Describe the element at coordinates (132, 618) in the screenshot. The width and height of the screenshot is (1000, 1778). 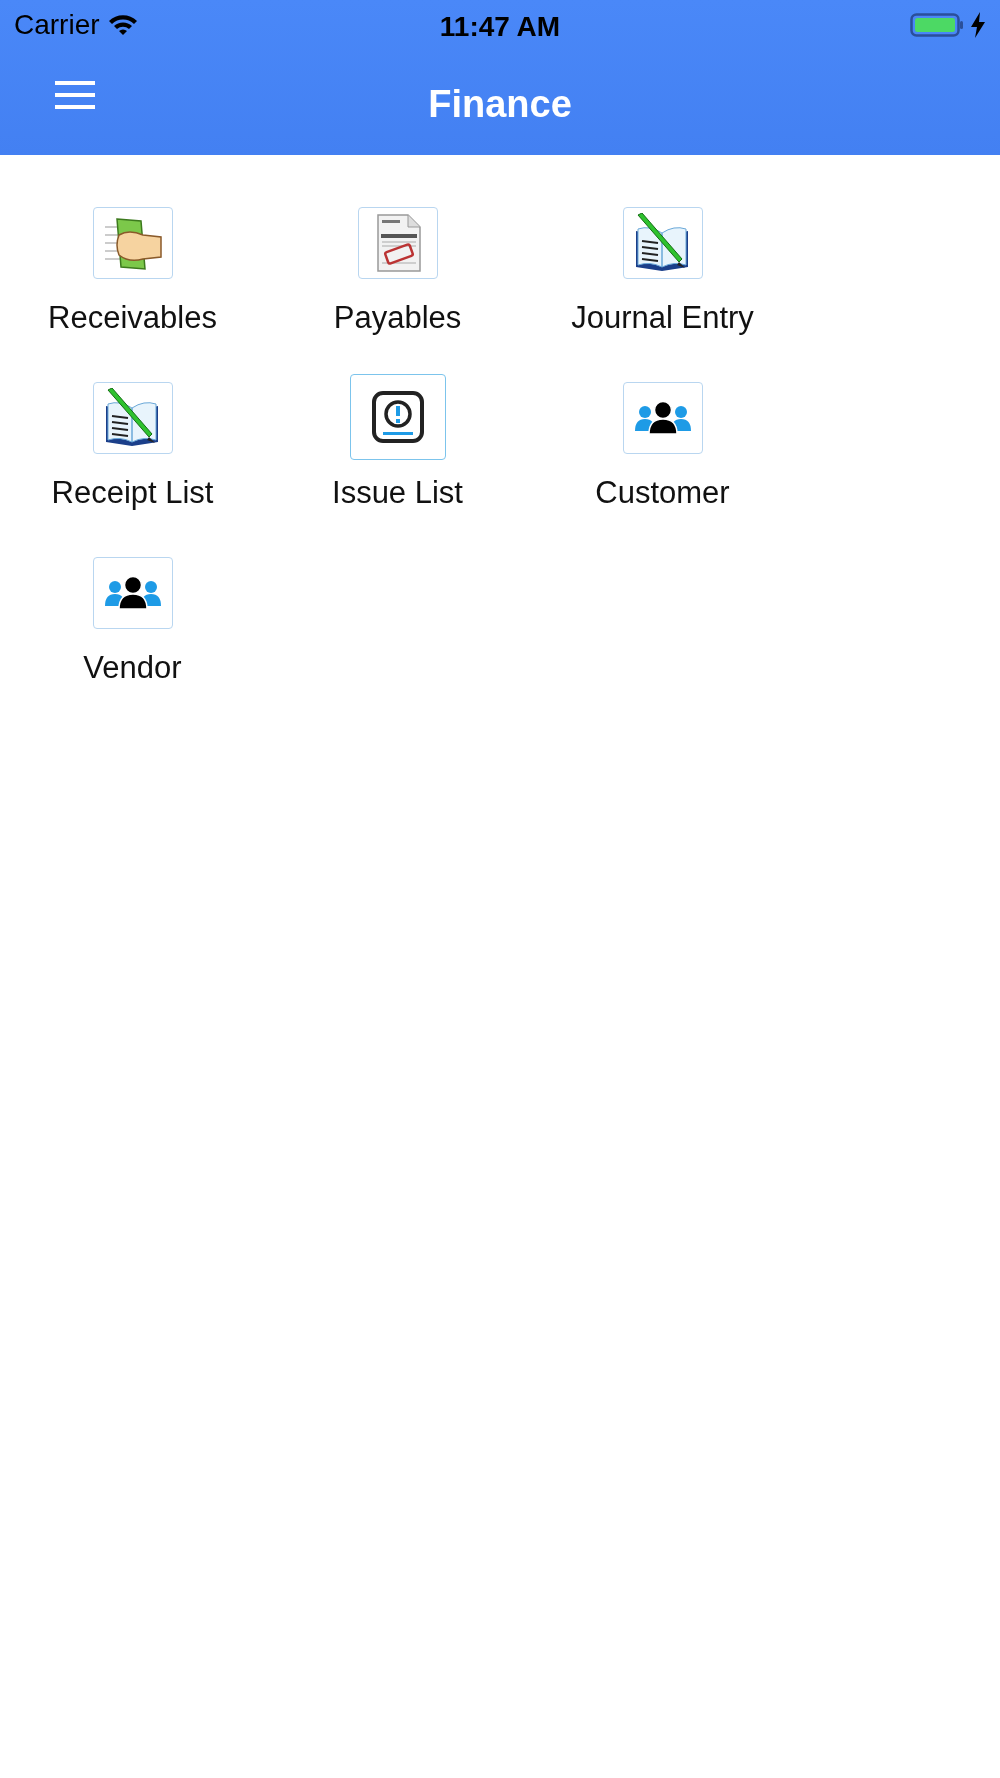
I see `menu-tile: Vendor` at that location.